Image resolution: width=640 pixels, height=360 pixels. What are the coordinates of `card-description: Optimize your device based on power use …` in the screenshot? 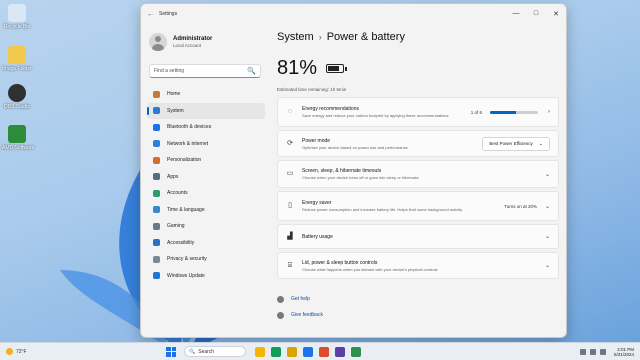 It's located at (355, 147).